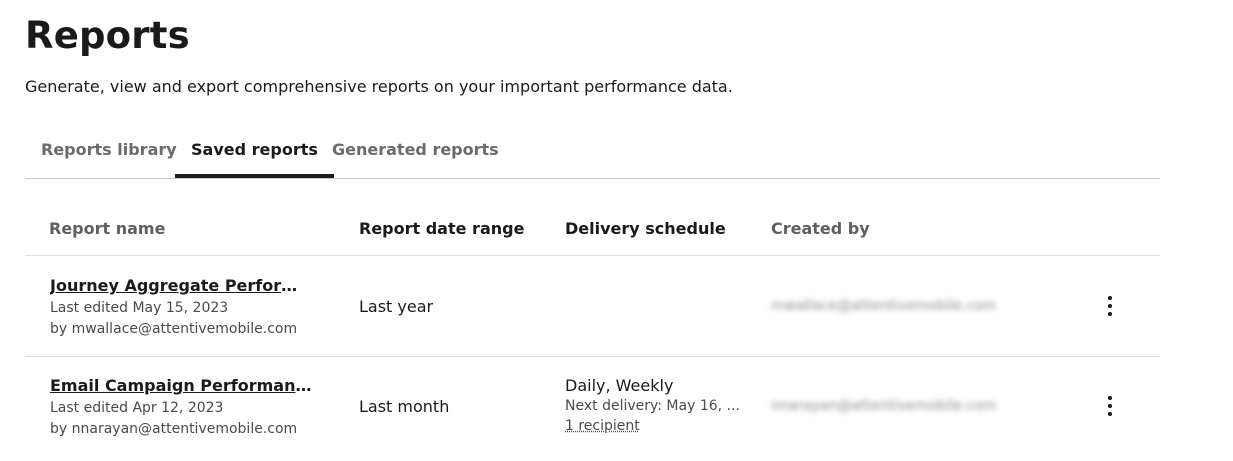 The width and height of the screenshot is (1233, 461). I want to click on tab-saved-reports: Saved reports, so click(254, 152).